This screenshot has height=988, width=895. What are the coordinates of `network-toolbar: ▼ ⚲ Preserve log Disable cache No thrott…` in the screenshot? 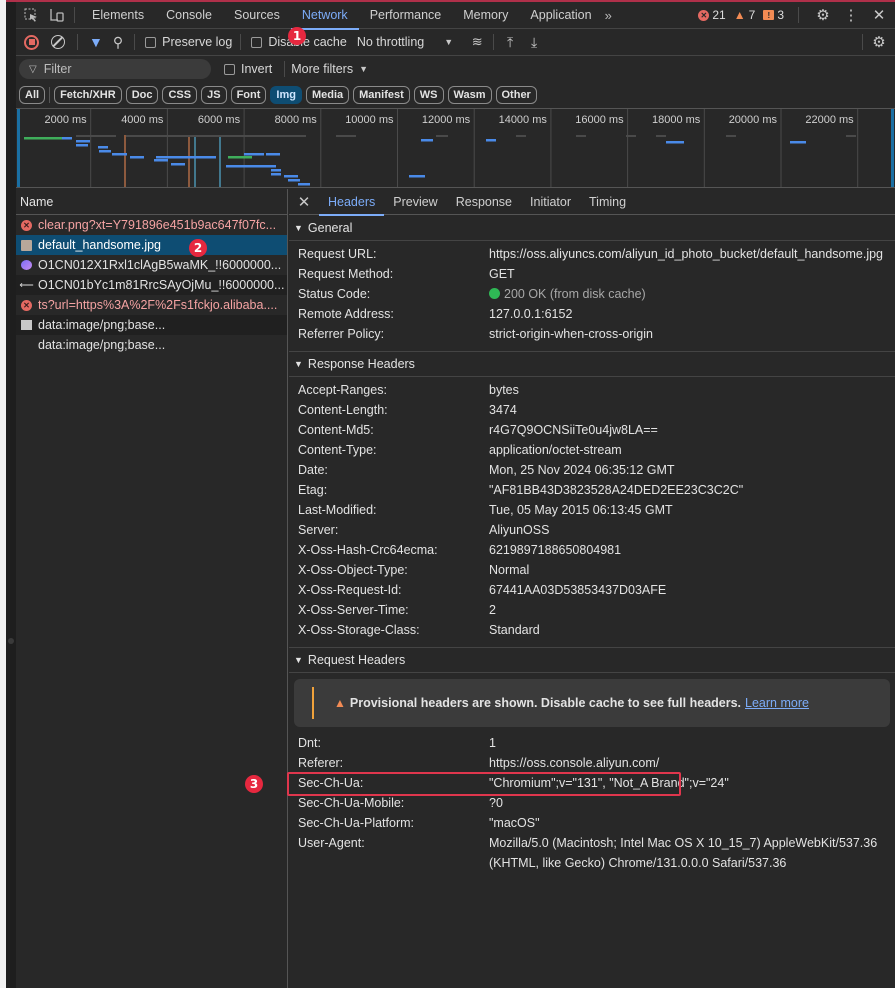 It's located at (455, 42).